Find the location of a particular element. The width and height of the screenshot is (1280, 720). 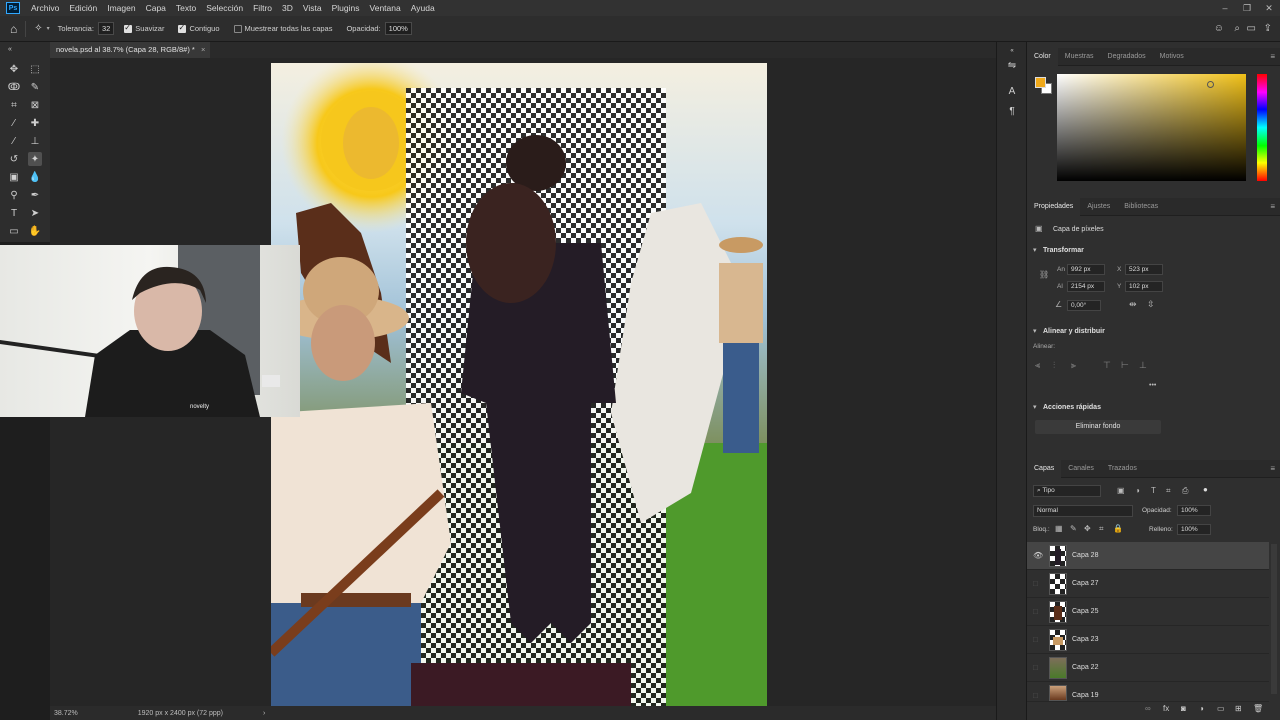

expand-panels-icon: « is located at coordinates (1012, 51).